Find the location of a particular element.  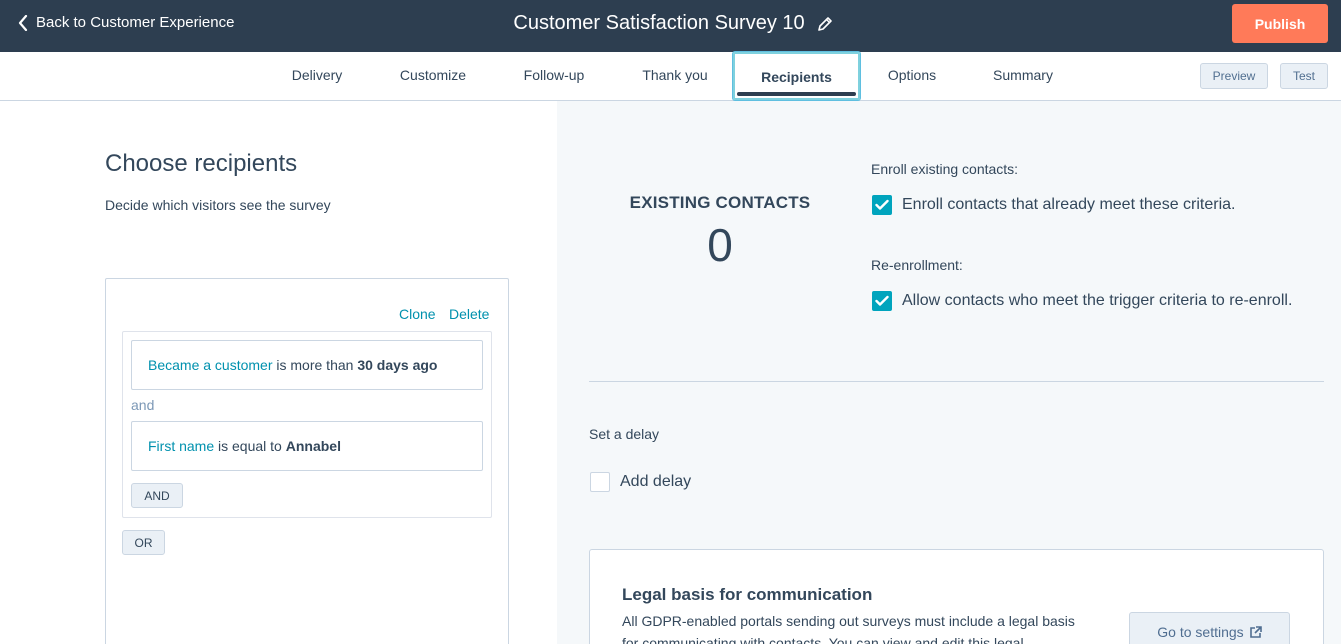

enroll-checkbox is located at coordinates (882, 205).